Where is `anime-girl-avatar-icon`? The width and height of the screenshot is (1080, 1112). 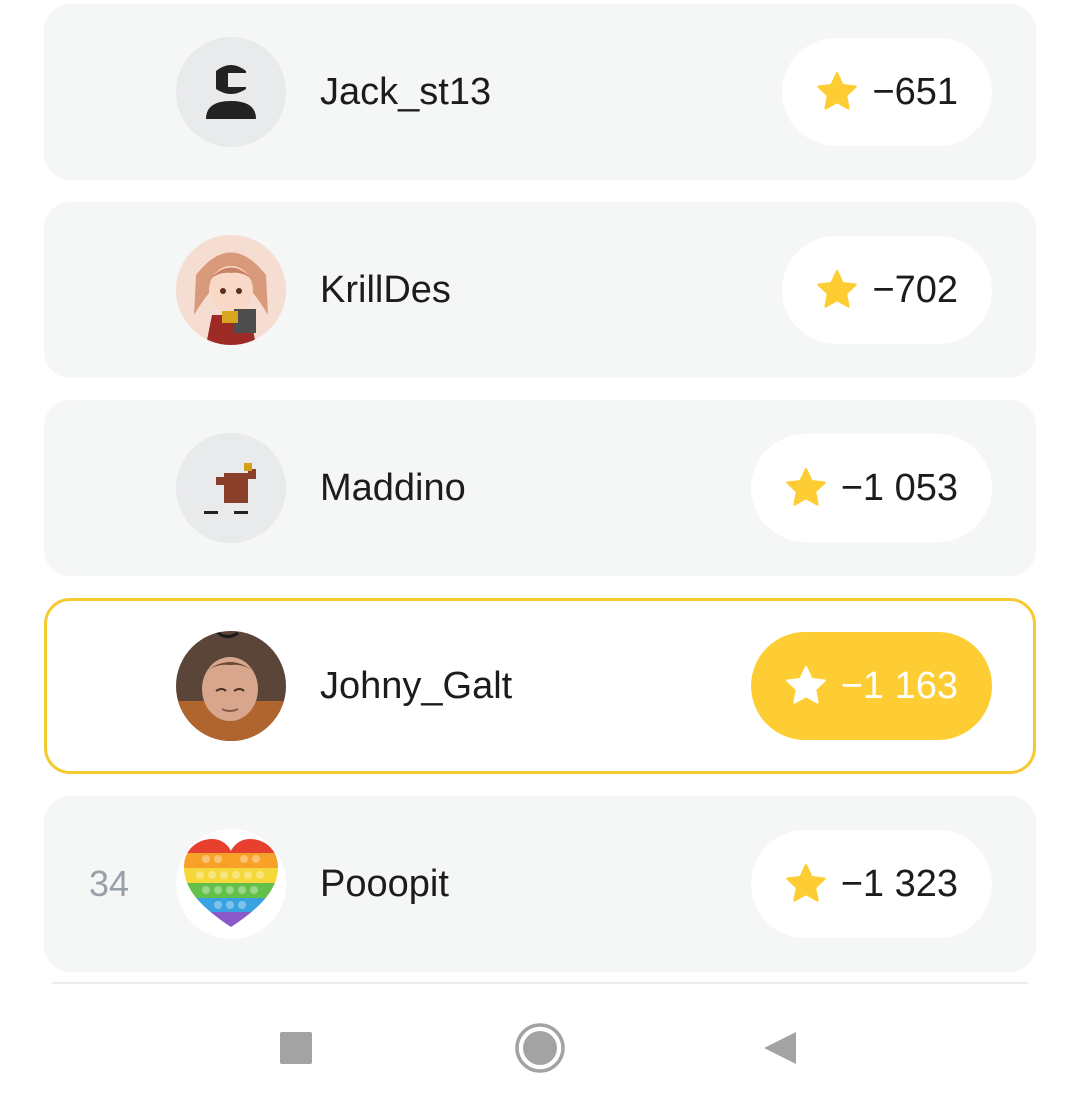
anime-girl-avatar-icon is located at coordinates (231, 290).